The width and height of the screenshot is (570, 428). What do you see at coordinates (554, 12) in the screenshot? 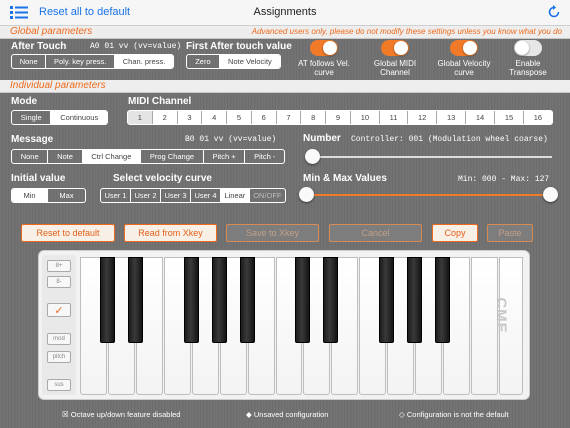
I see `refresh-icon` at bounding box center [554, 12].